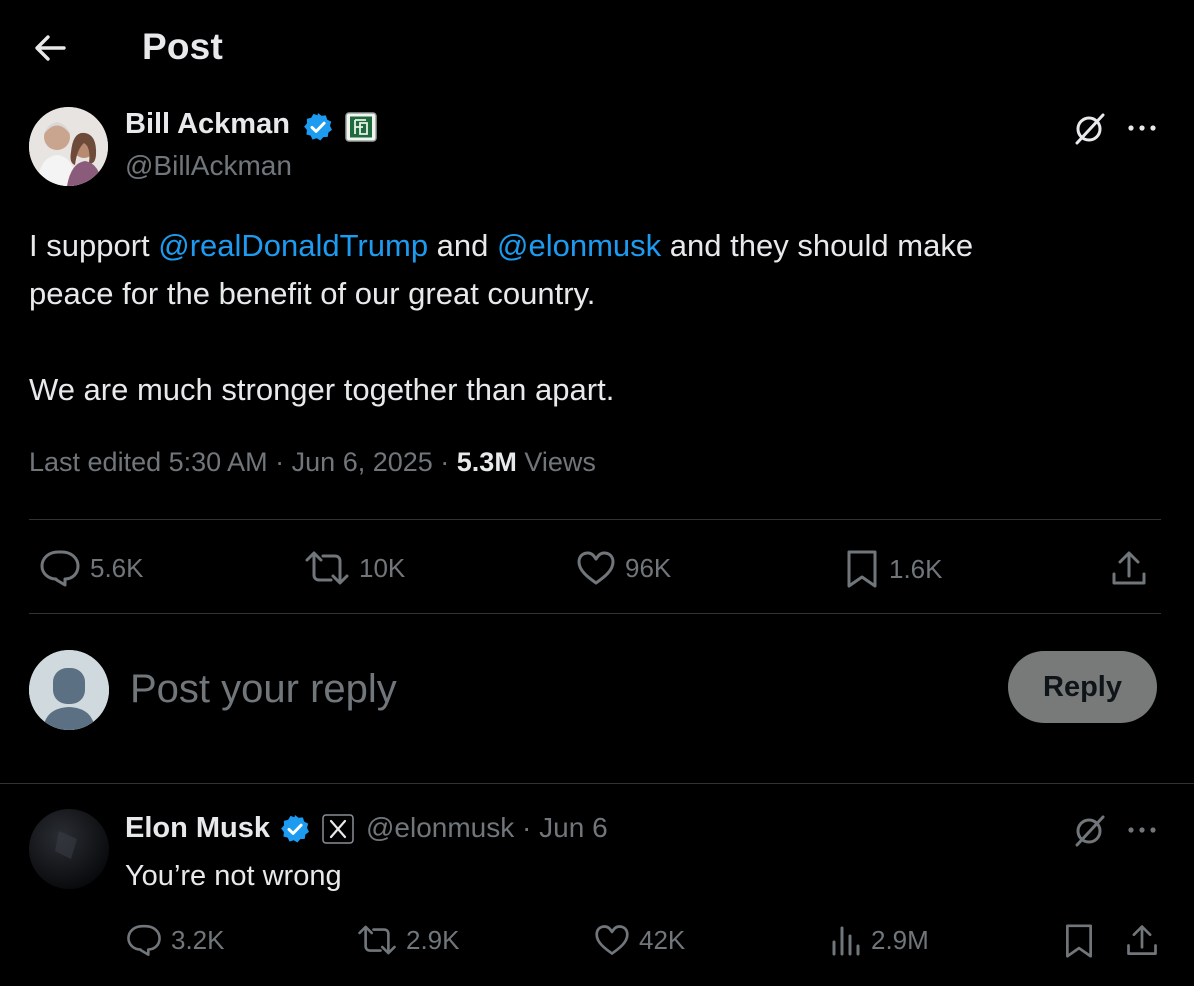 This screenshot has width=1194, height=986. I want to click on post-text-segment: and they should make, so click(817, 245).